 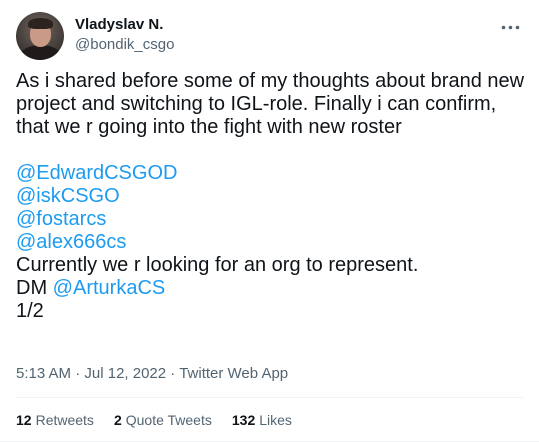 What do you see at coordinates (30, 311) in the screenshot?
I see `thread-count: 1/2` at bounding box center [30, 311].